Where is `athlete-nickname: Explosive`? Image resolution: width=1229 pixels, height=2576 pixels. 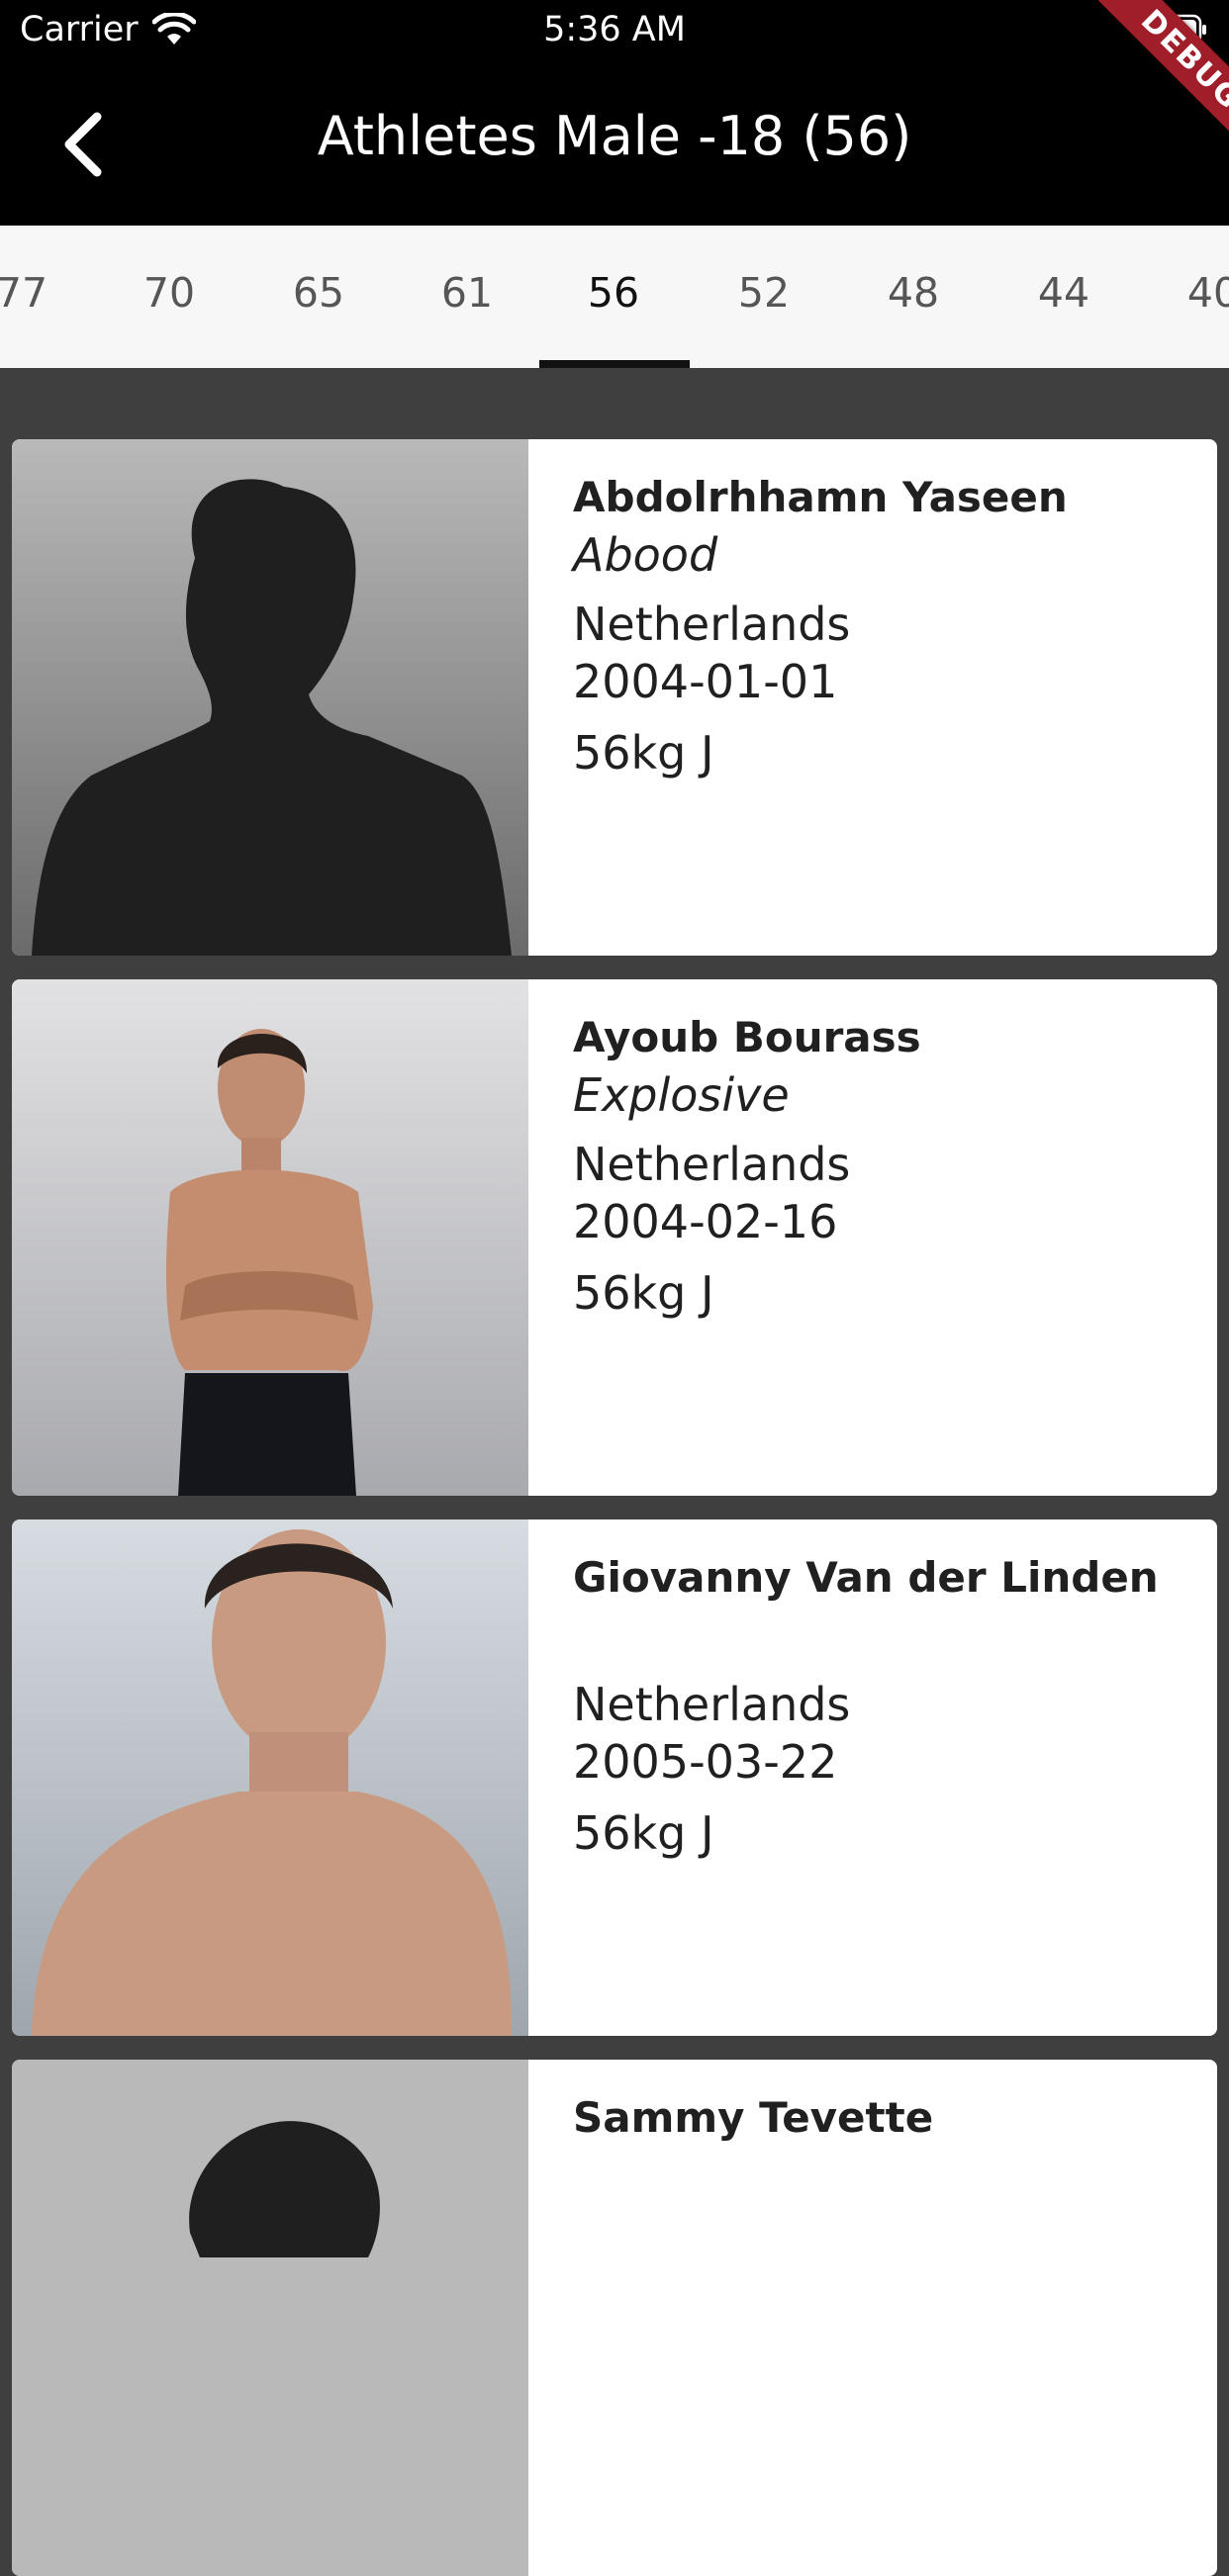
athlete-nickname: Explosive is located at coordinates (682, 1095).